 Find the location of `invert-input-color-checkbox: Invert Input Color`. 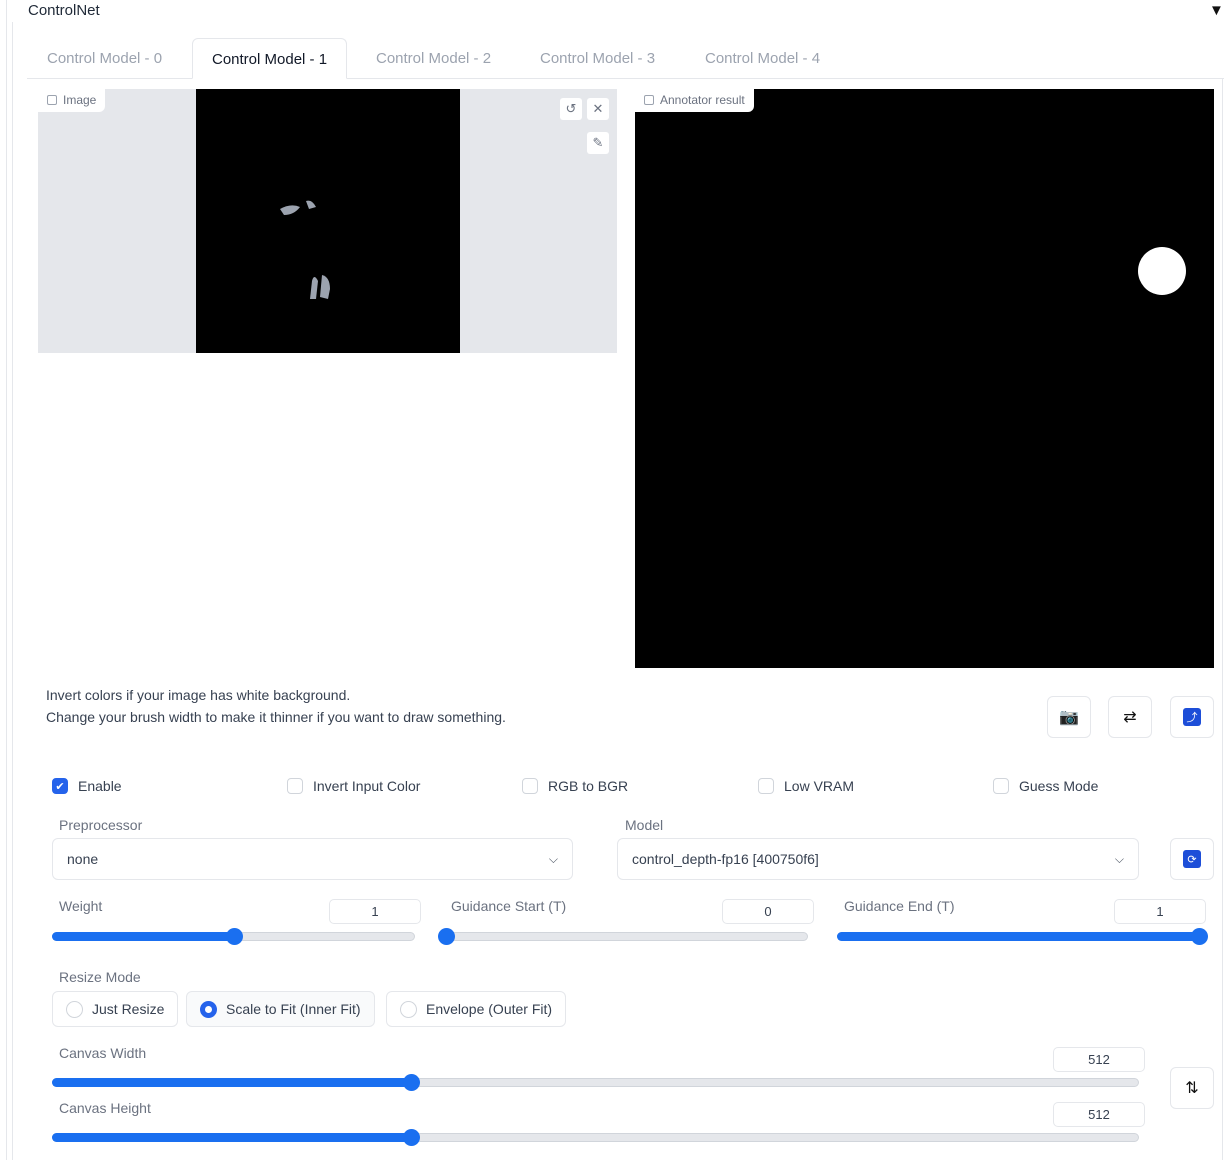

invert-input-color-checkbox: Invert Input Color is located at coordinates (353, 786).